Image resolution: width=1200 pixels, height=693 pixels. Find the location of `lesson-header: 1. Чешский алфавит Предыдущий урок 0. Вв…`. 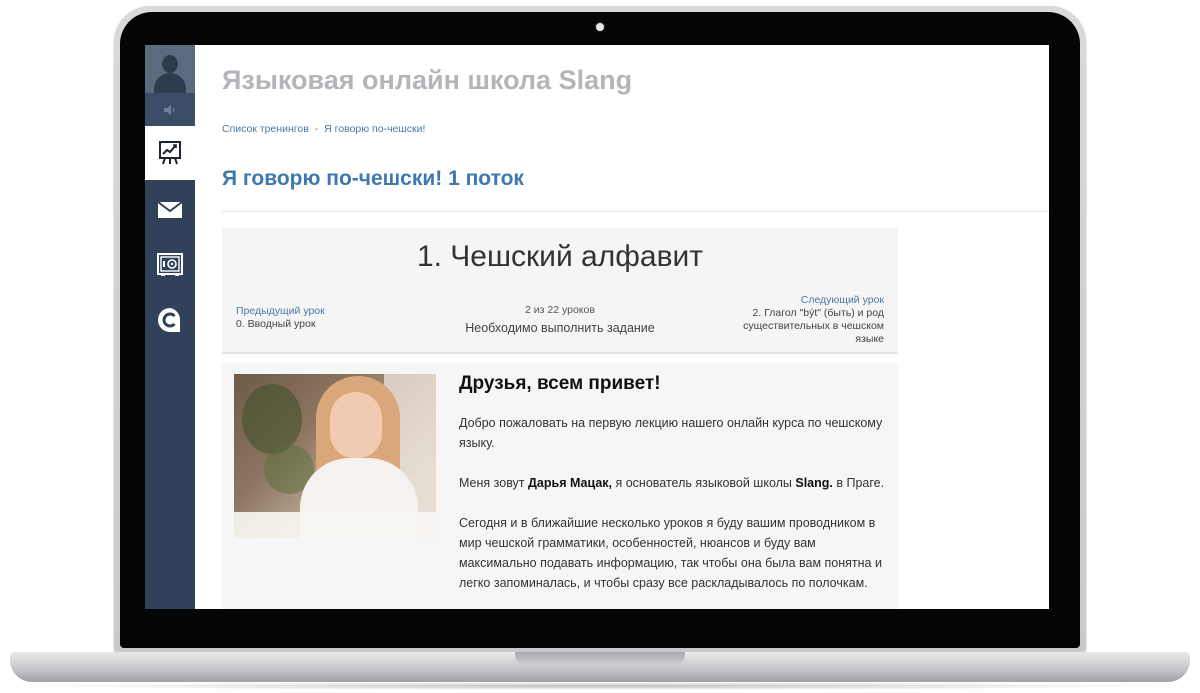

lesson-header: 1. Чешский алфавит Предыдущий урок 0. Вв… is located at coordinates (560, 291).